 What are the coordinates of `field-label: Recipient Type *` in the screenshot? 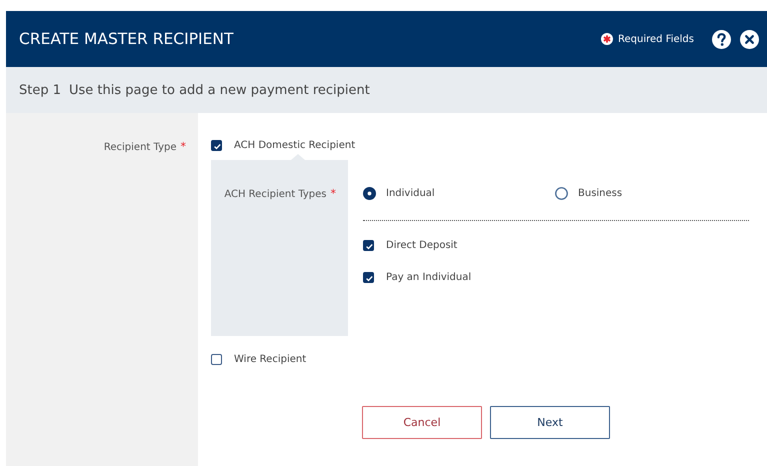 It's located at (145, 147).